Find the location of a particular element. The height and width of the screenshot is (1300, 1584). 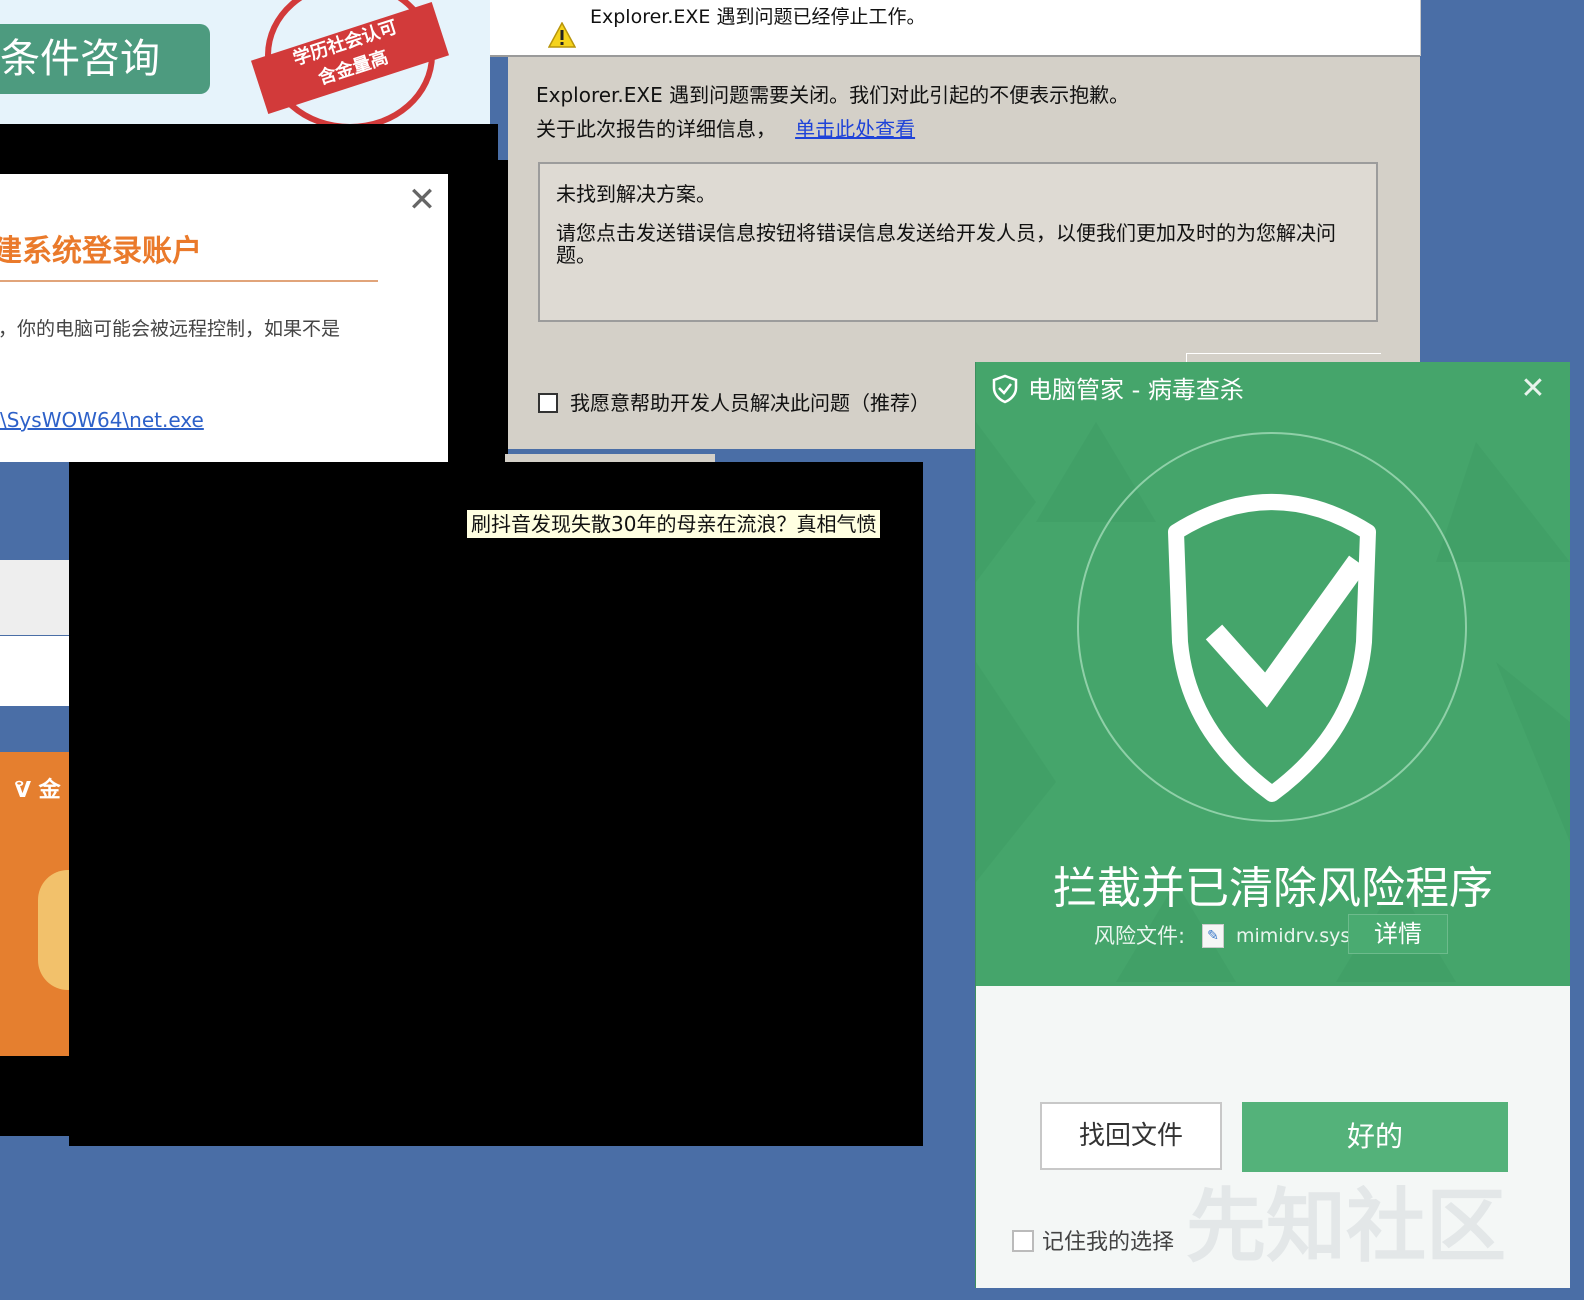

details-prefix: 关于此次报告的详细信息， is located at coordinates (656, 129).